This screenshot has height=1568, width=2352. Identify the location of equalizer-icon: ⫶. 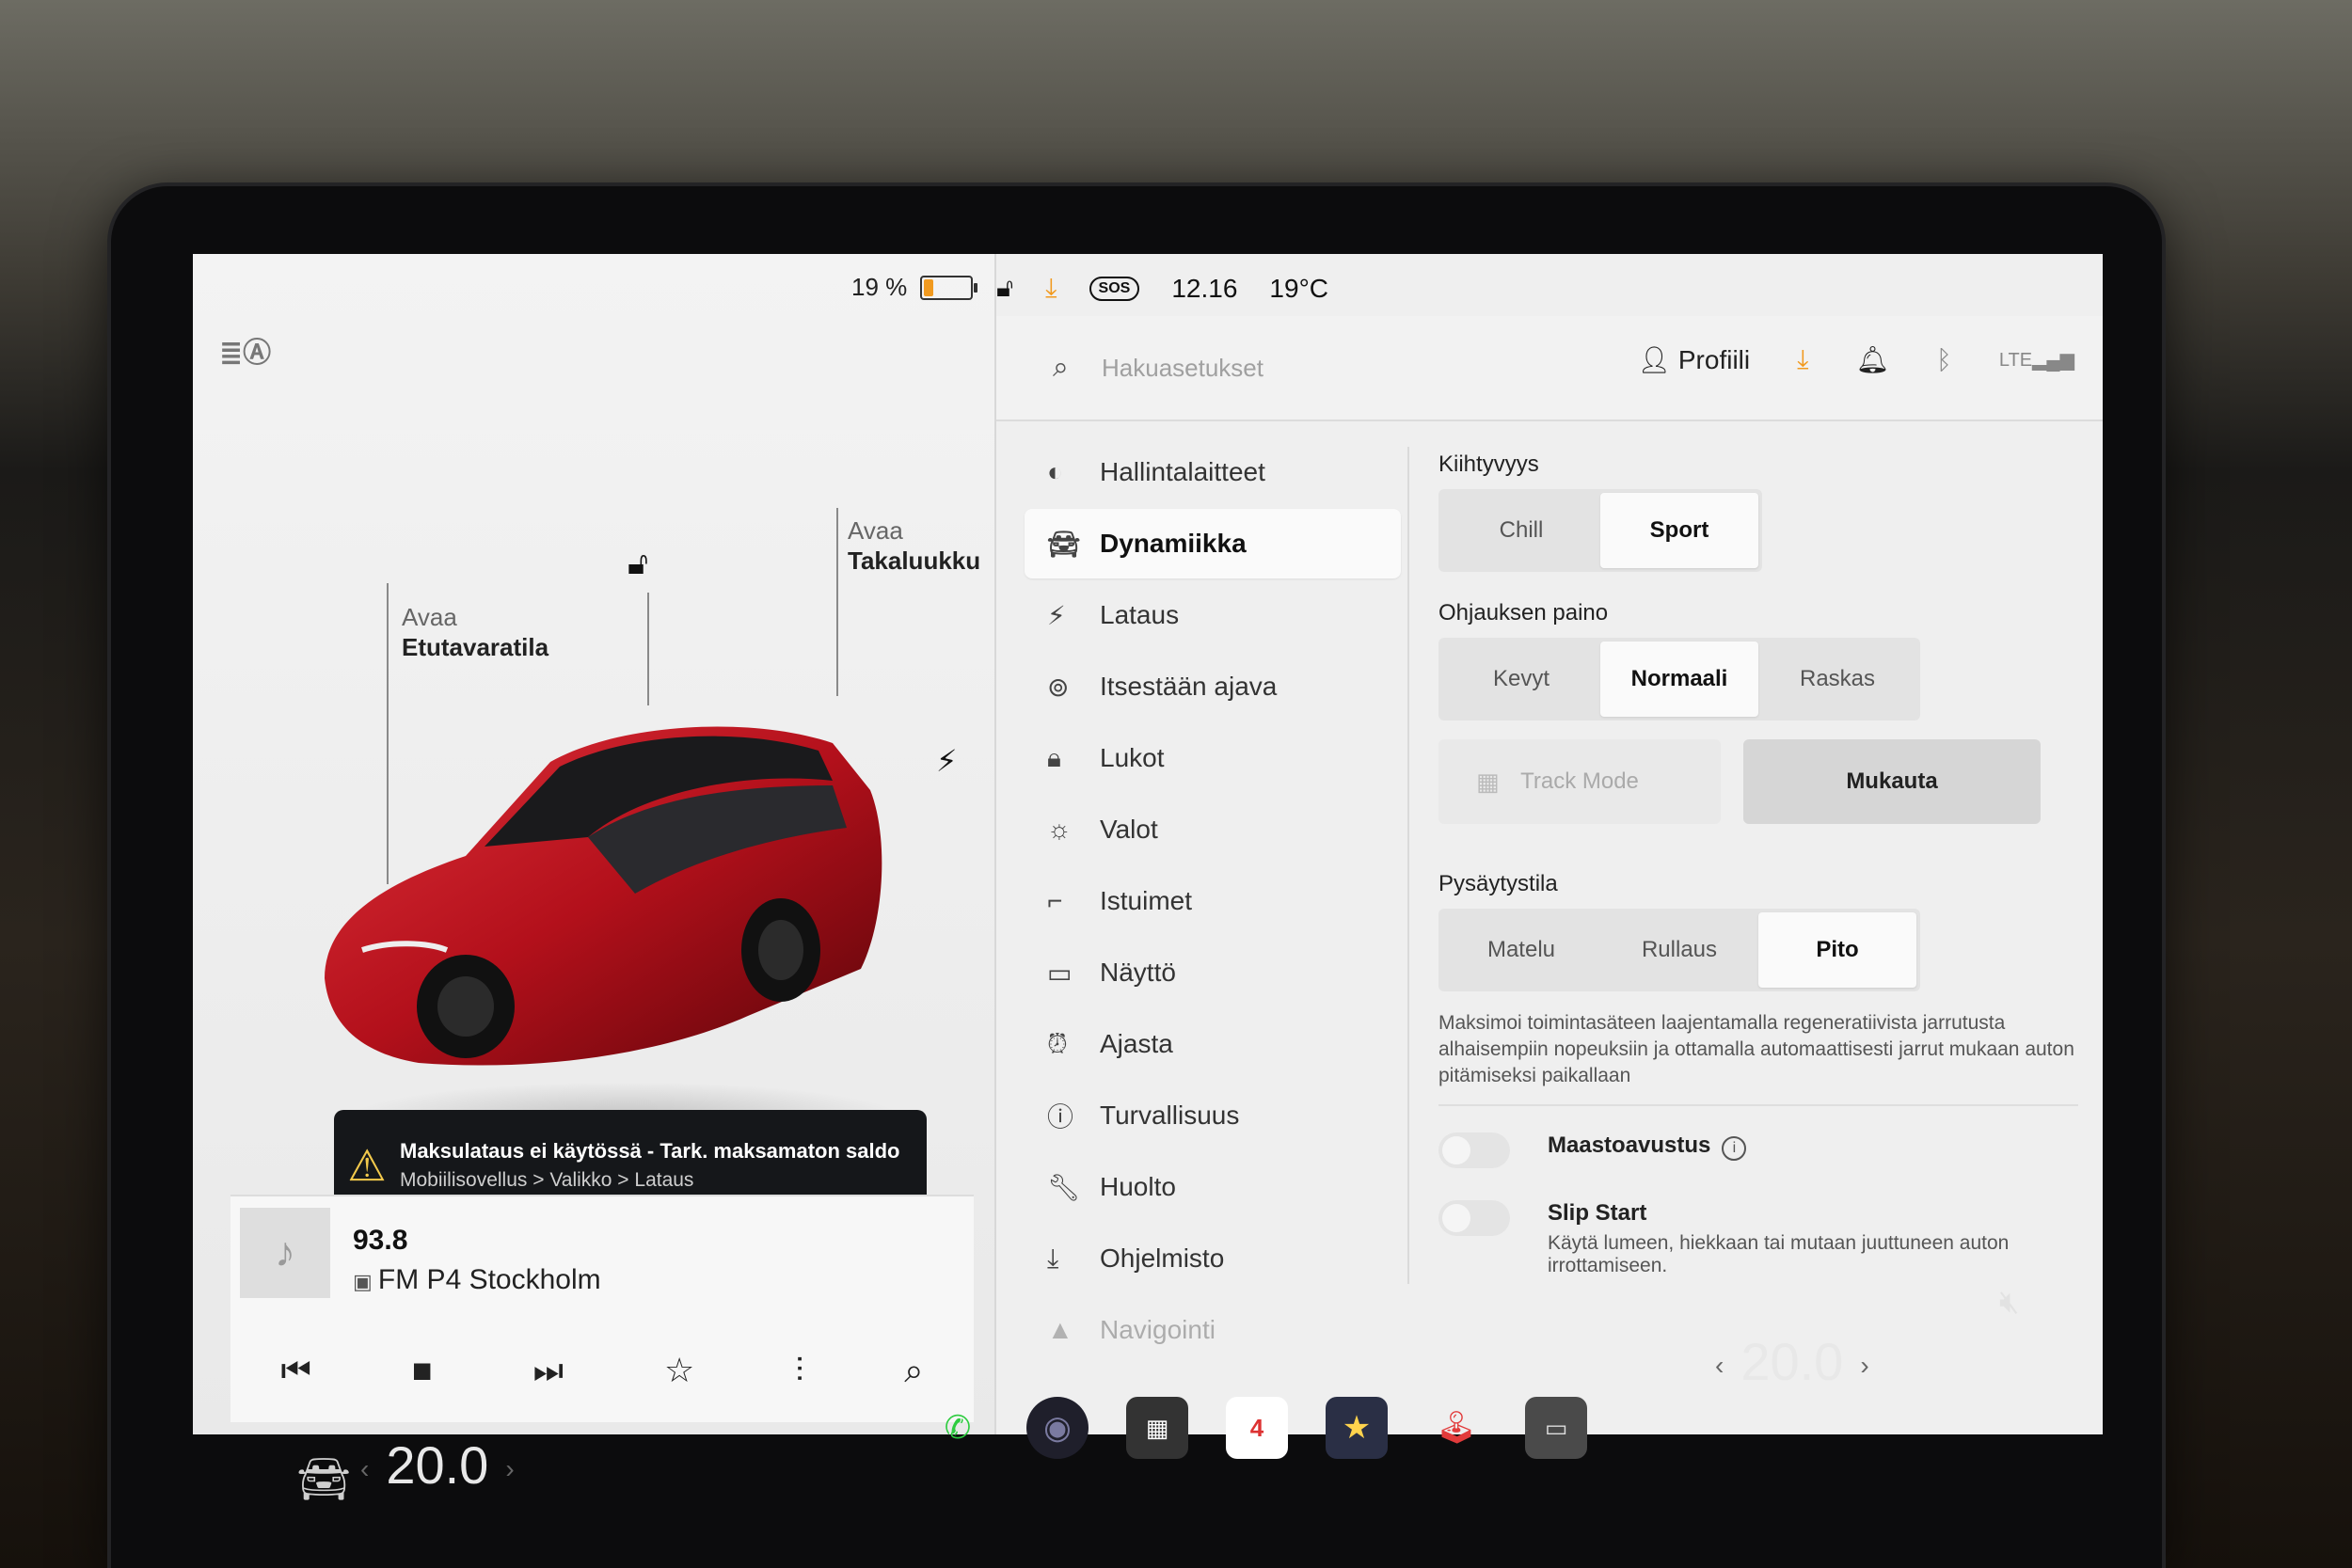
(799, 1371).